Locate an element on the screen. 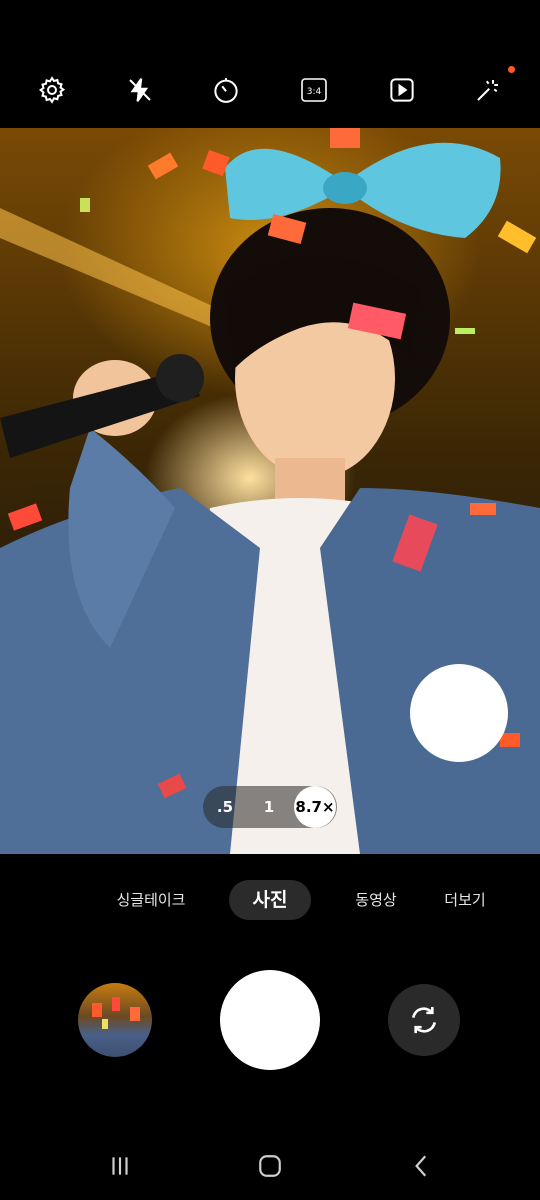 The width and height of the screenshot is (540, 1200). camera-switch-icon is located at coordinates (424, 1020).